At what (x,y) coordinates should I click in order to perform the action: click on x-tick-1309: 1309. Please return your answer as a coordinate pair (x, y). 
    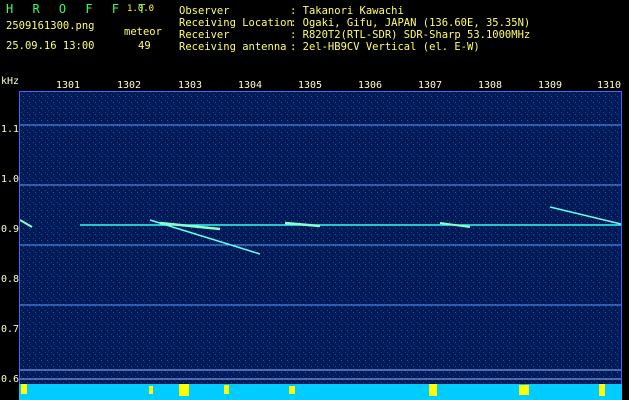
    Looking at the image, I should click on (550, 85).